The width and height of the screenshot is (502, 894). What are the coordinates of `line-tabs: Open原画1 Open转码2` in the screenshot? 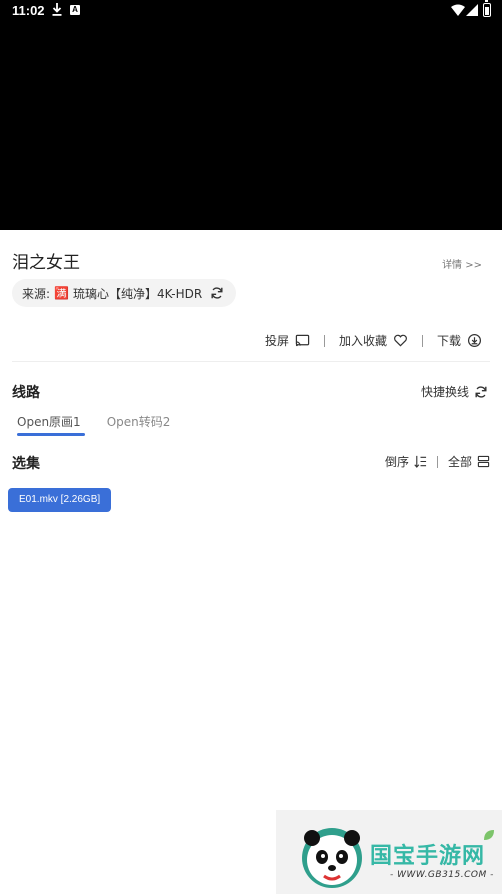 It's located at (93, 424).